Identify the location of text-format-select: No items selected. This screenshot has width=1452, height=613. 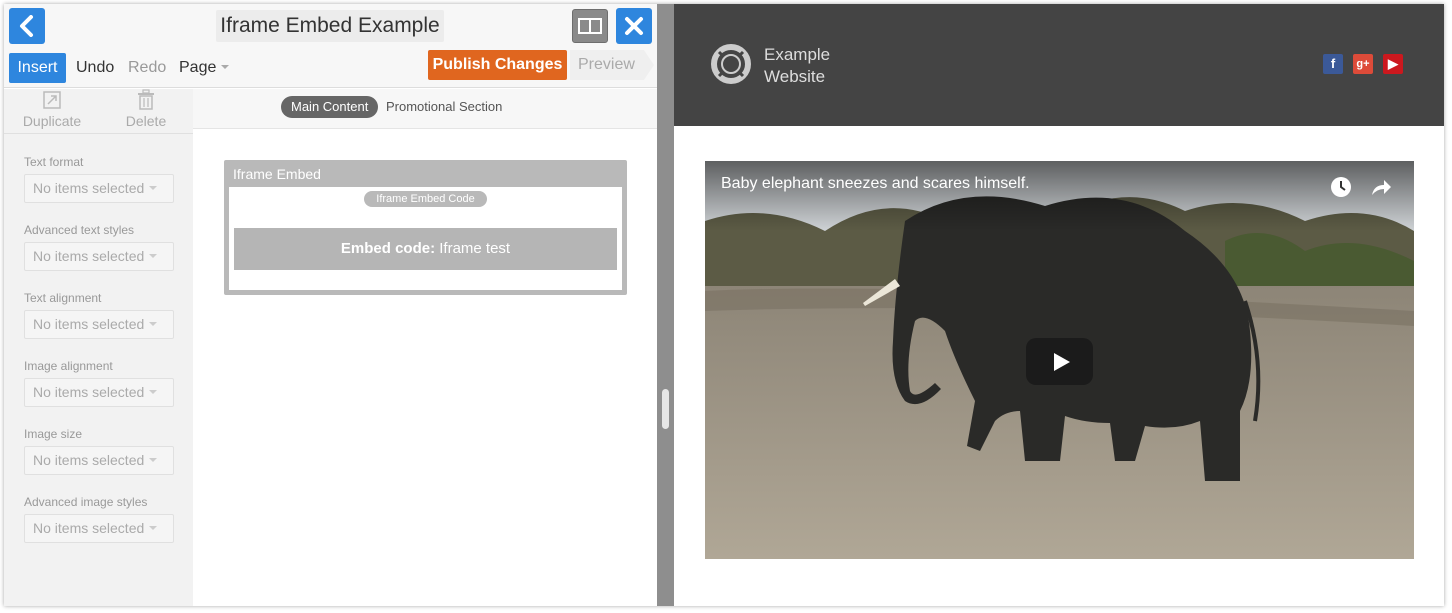
(99, 188).